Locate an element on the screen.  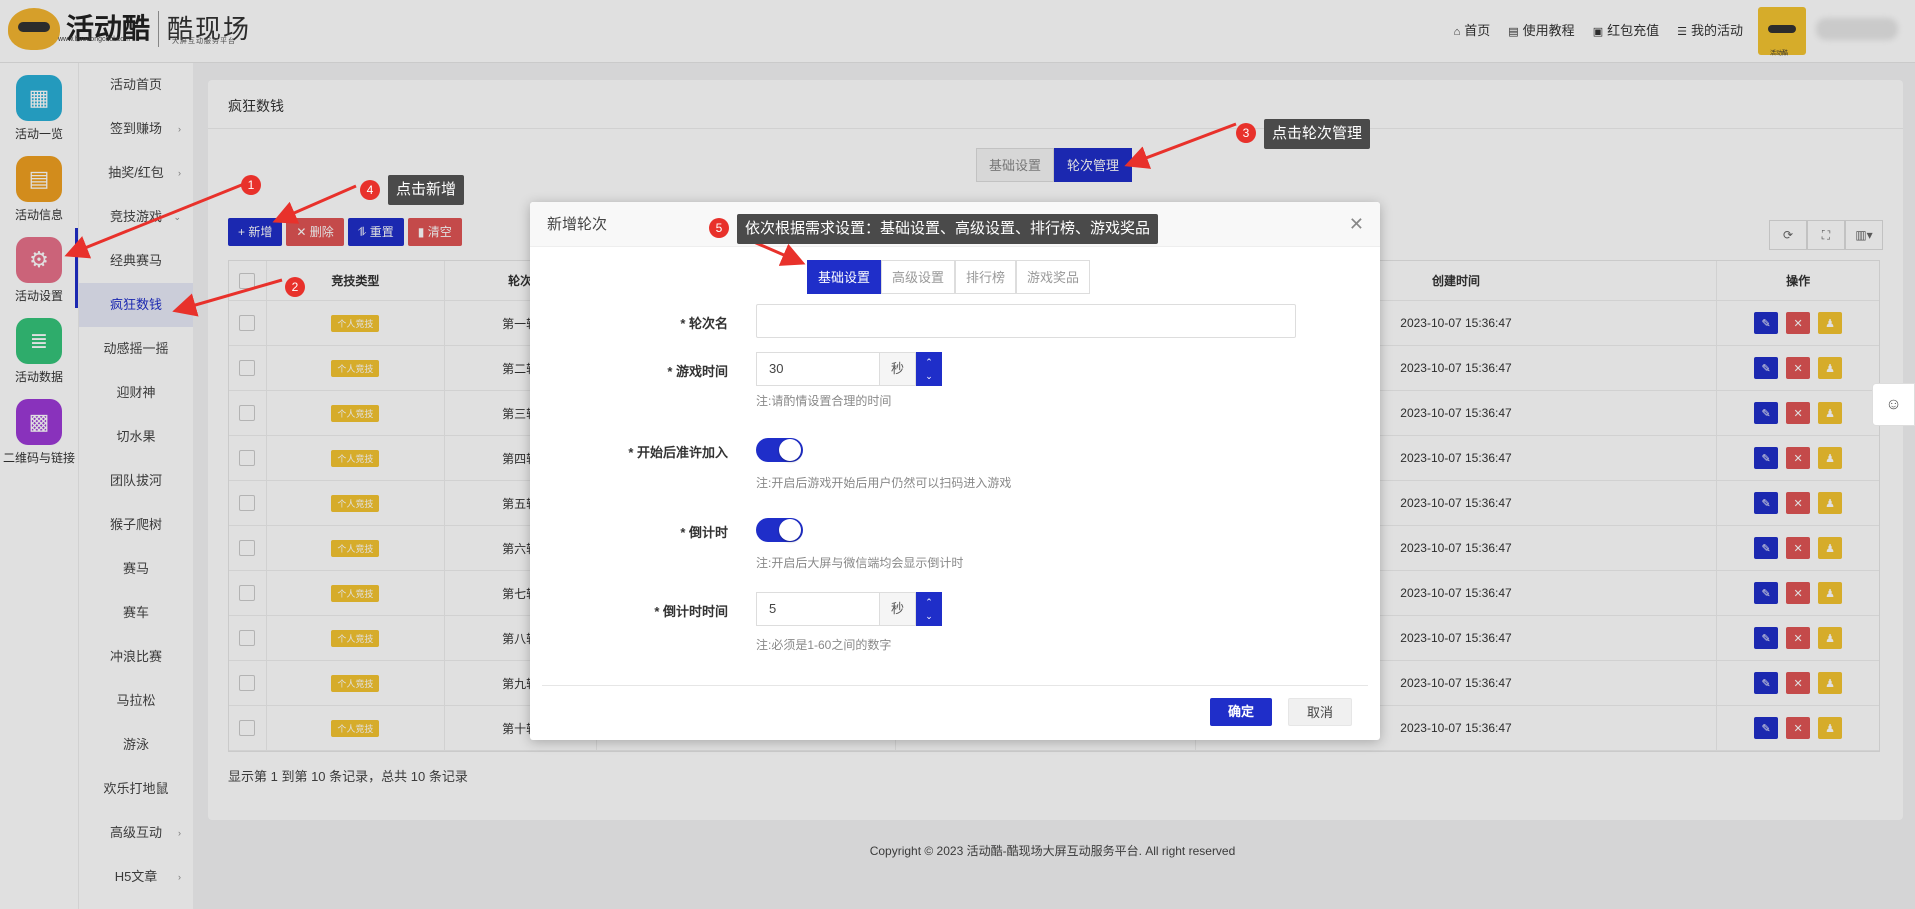
dialog-footer-divider is located at coordinates (955, 685).